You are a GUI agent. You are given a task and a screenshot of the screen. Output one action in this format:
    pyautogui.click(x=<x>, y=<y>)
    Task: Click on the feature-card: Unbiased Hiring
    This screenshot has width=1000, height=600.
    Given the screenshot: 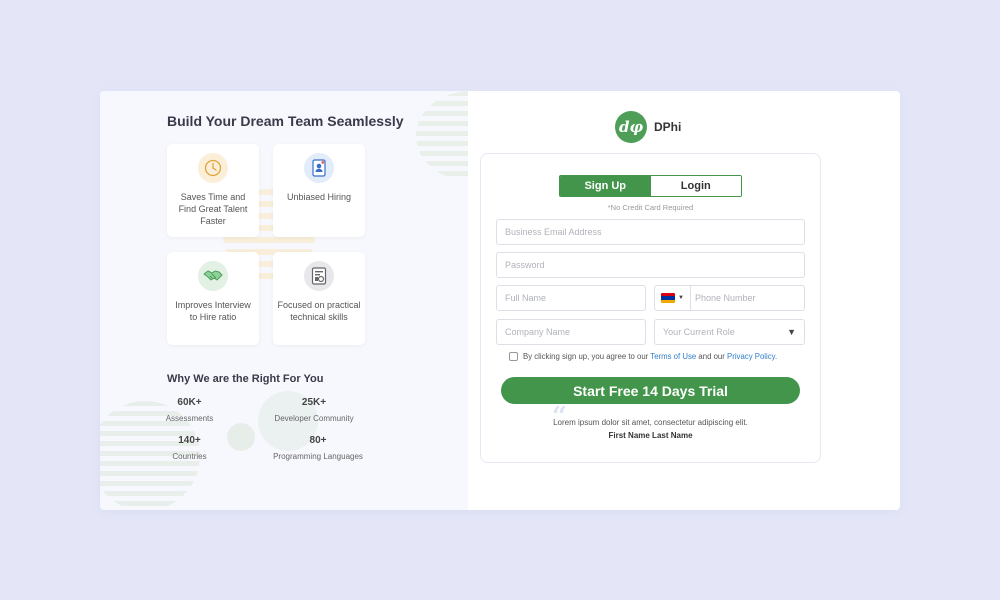 What is the action you would take?
    pyautogui.click(x=319, y=190)
    